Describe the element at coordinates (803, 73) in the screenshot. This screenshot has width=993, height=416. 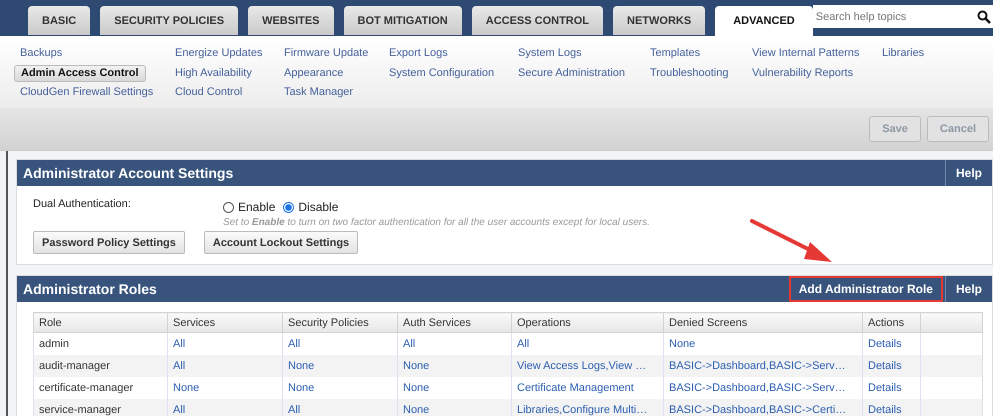
I see `submenu-link: Vulnerability Reports` at that location.